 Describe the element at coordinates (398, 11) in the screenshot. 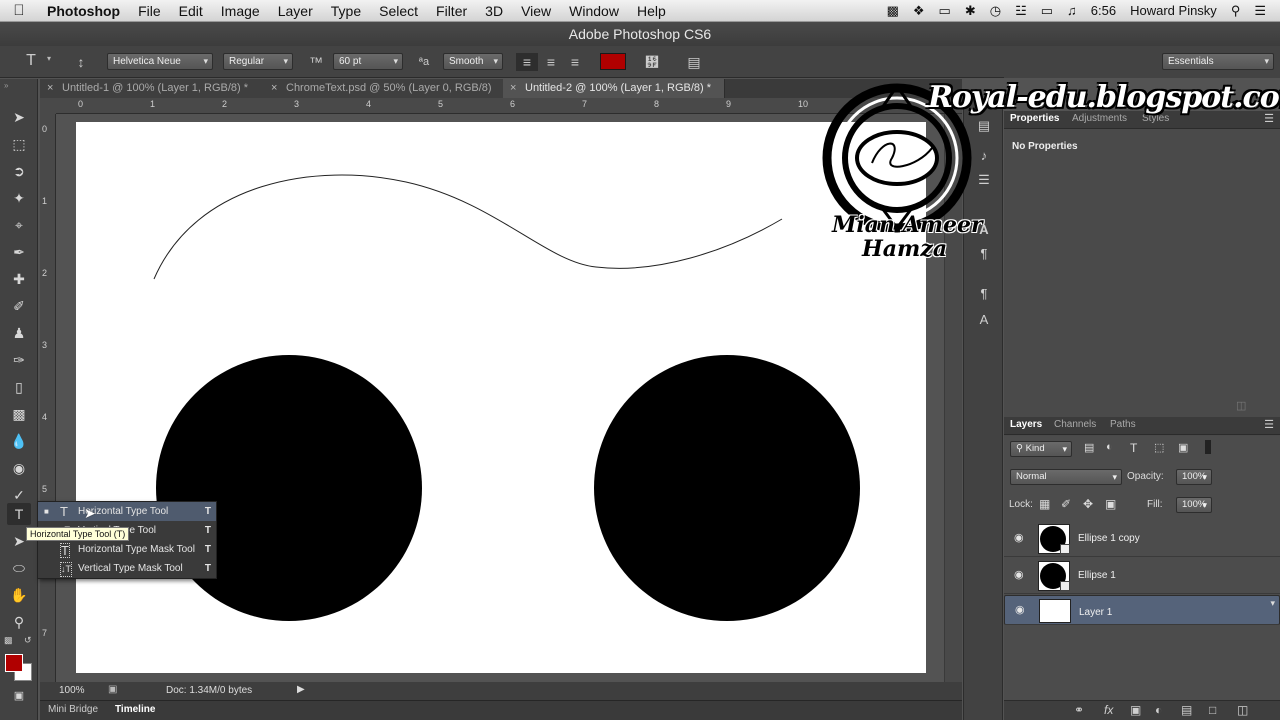

I see `menu-select: Select` at that location.